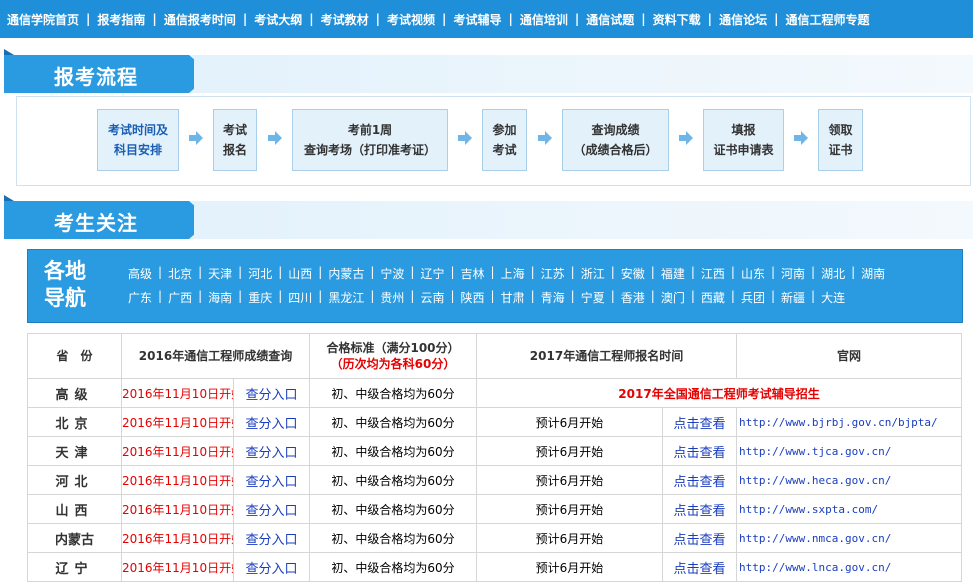 The image size is (973, 582). Describe the element at coordinates (849, 451) in the screenshot. I see `site-url-link: http://www.tjca.gov.cn/` at that location.